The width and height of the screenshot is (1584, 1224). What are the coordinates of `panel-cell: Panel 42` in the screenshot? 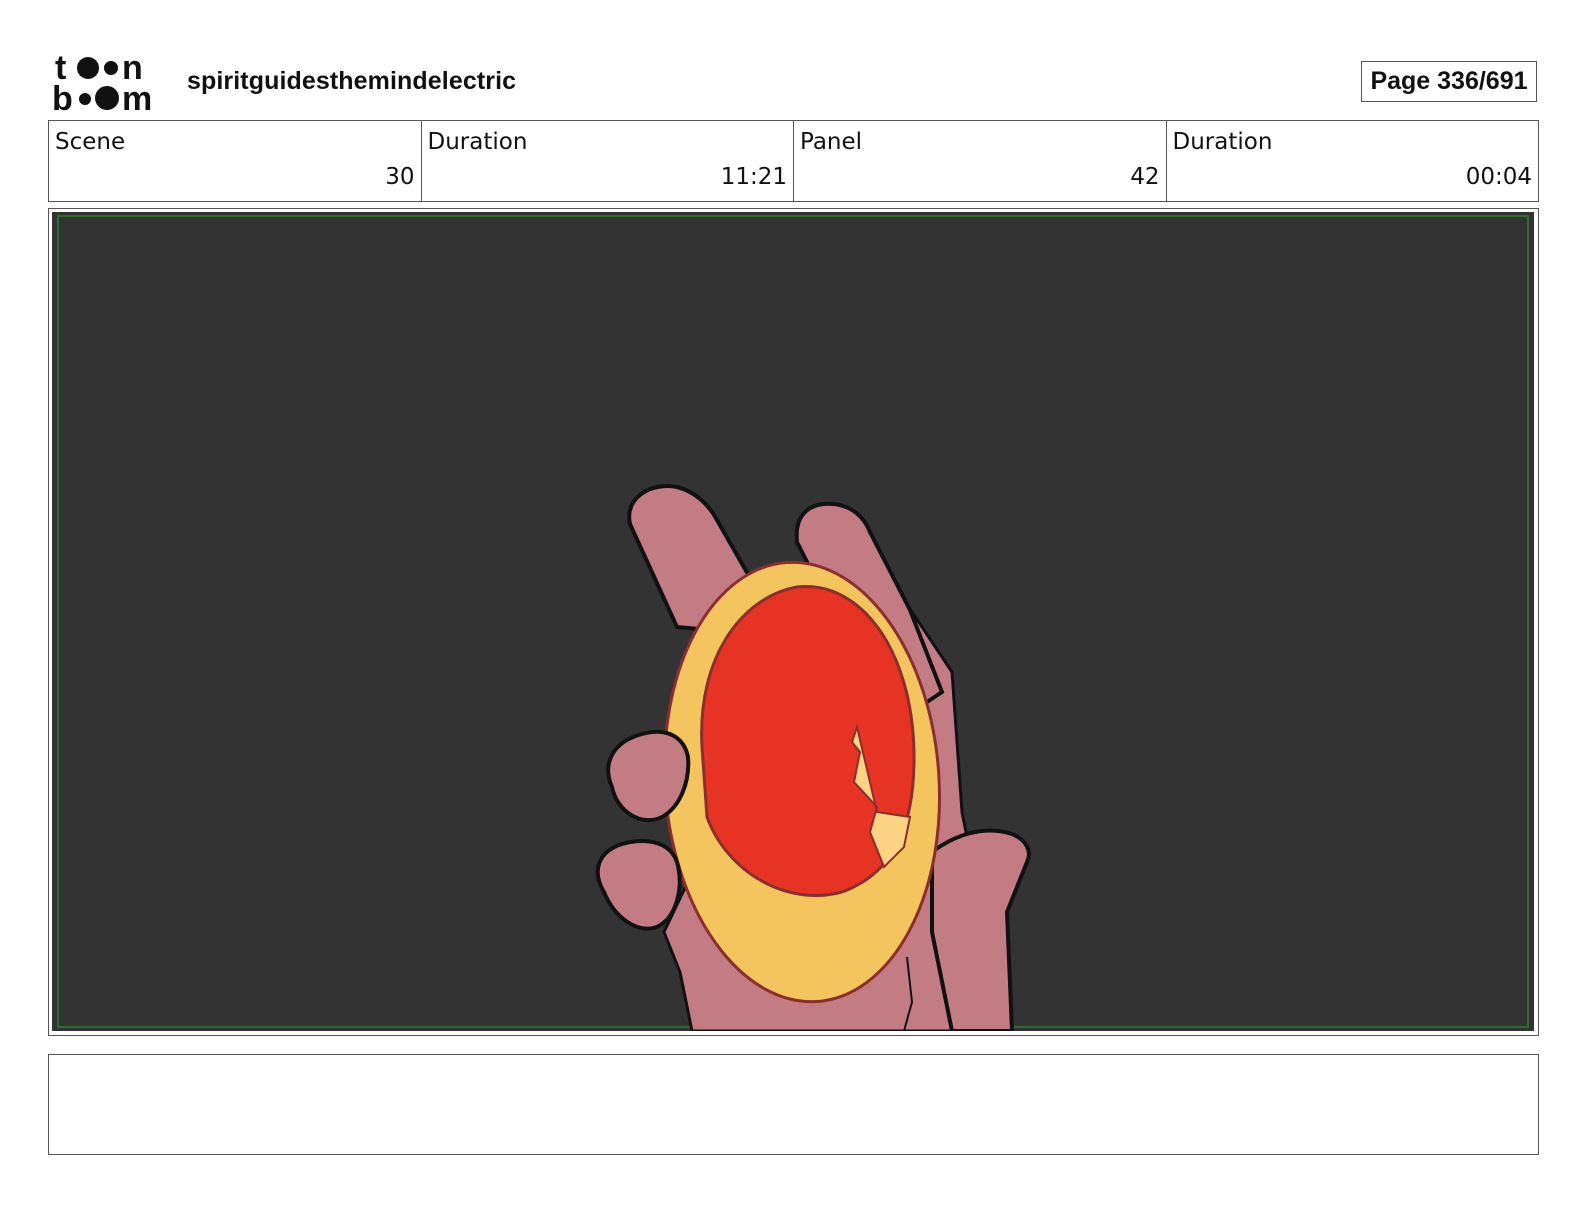 It's located at (980, 161).